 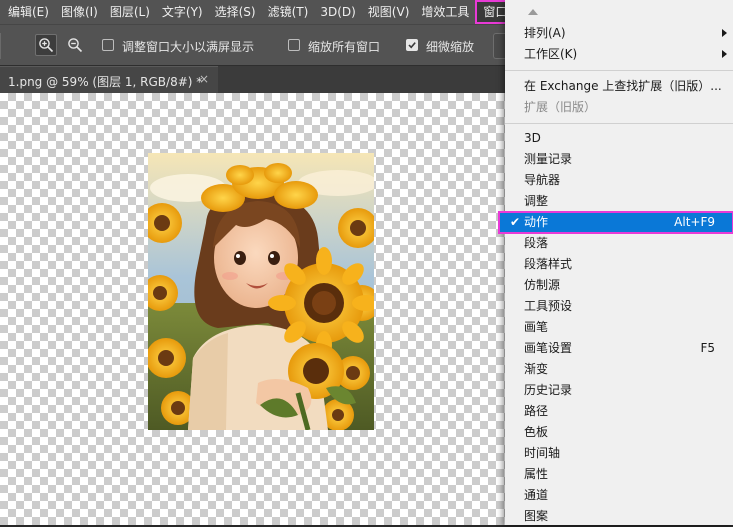 What do you see at coordinates (182, 12) in the screenshot?
I see `menu-type: 文字(Y)` at bounding box center [182, 12].